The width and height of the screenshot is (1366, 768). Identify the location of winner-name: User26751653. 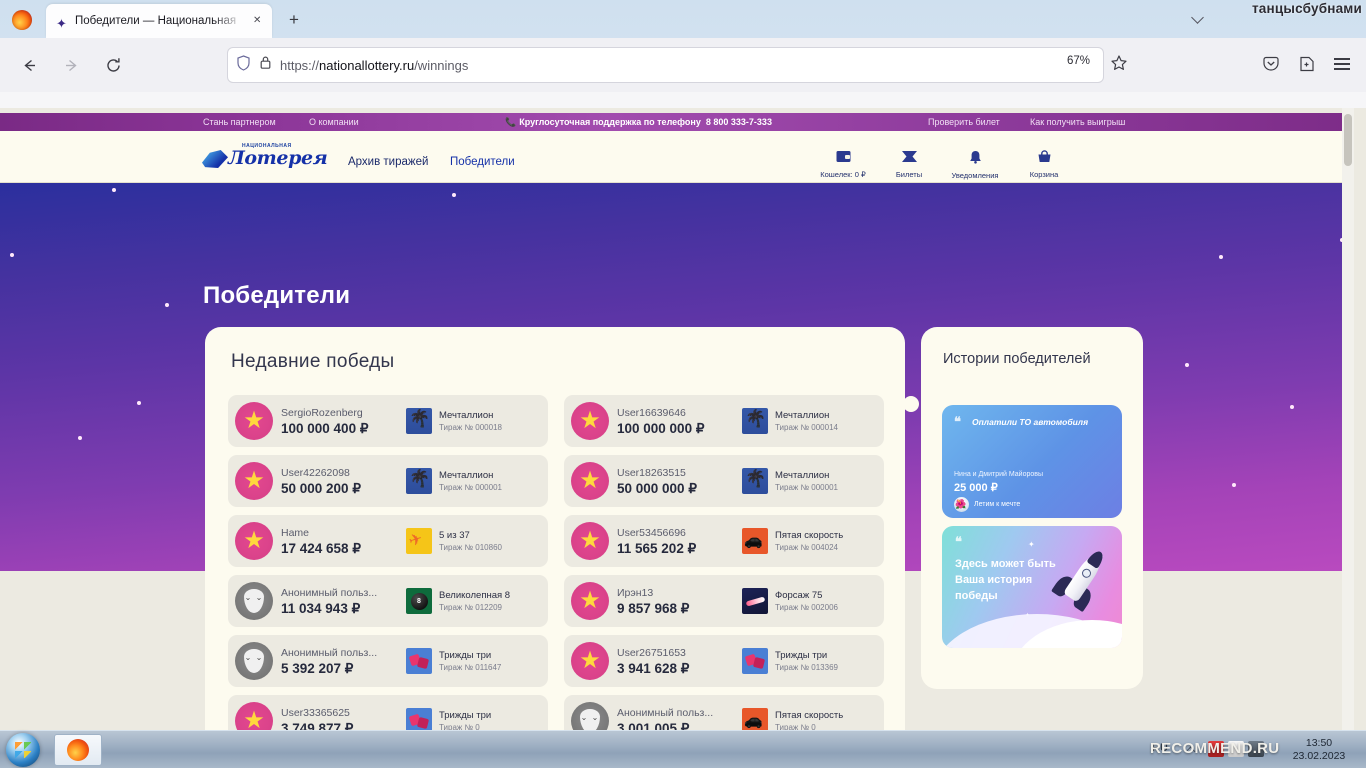
(651, 652).